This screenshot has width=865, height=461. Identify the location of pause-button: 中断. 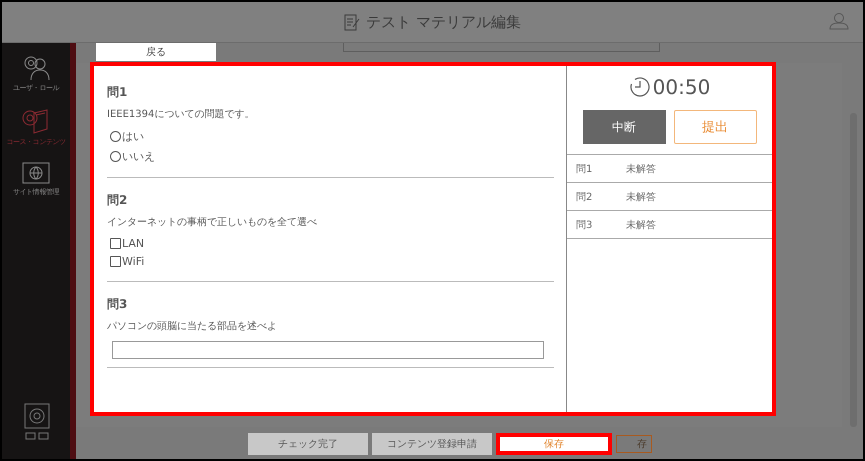
(624, 127).